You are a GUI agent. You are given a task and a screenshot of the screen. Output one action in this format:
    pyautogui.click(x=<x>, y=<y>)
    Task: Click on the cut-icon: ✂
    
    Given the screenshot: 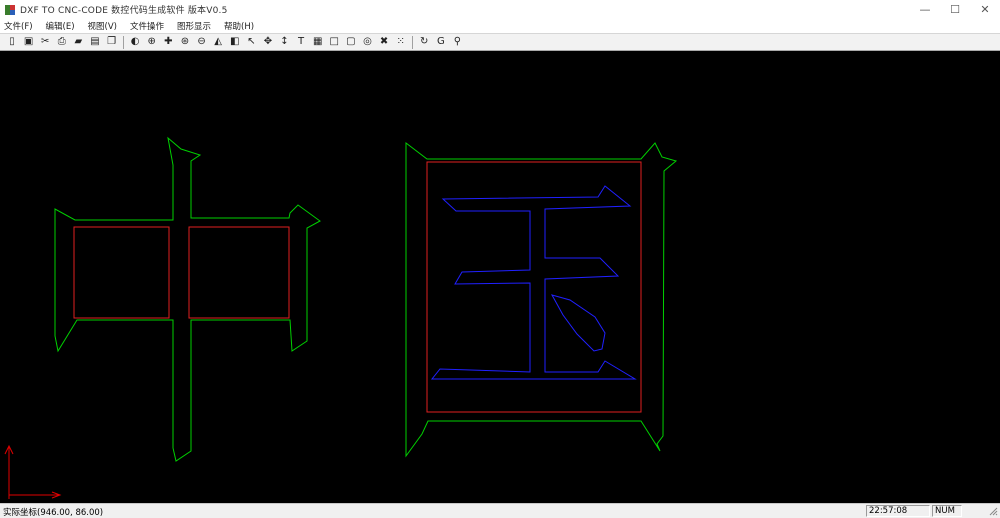 What is the action you would take?
    pyautogui.click(x=45, y=42)
    